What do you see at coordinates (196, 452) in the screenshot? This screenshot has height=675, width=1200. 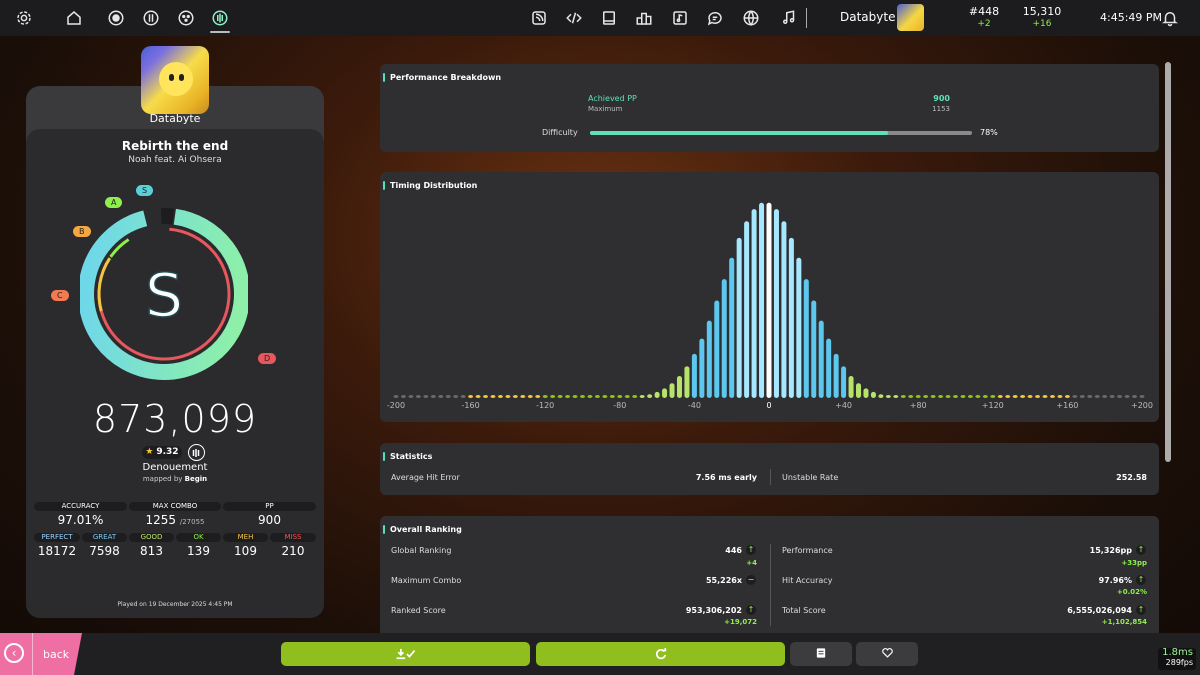 I see `mania-mod-icon` at bounding box center [196, 452].